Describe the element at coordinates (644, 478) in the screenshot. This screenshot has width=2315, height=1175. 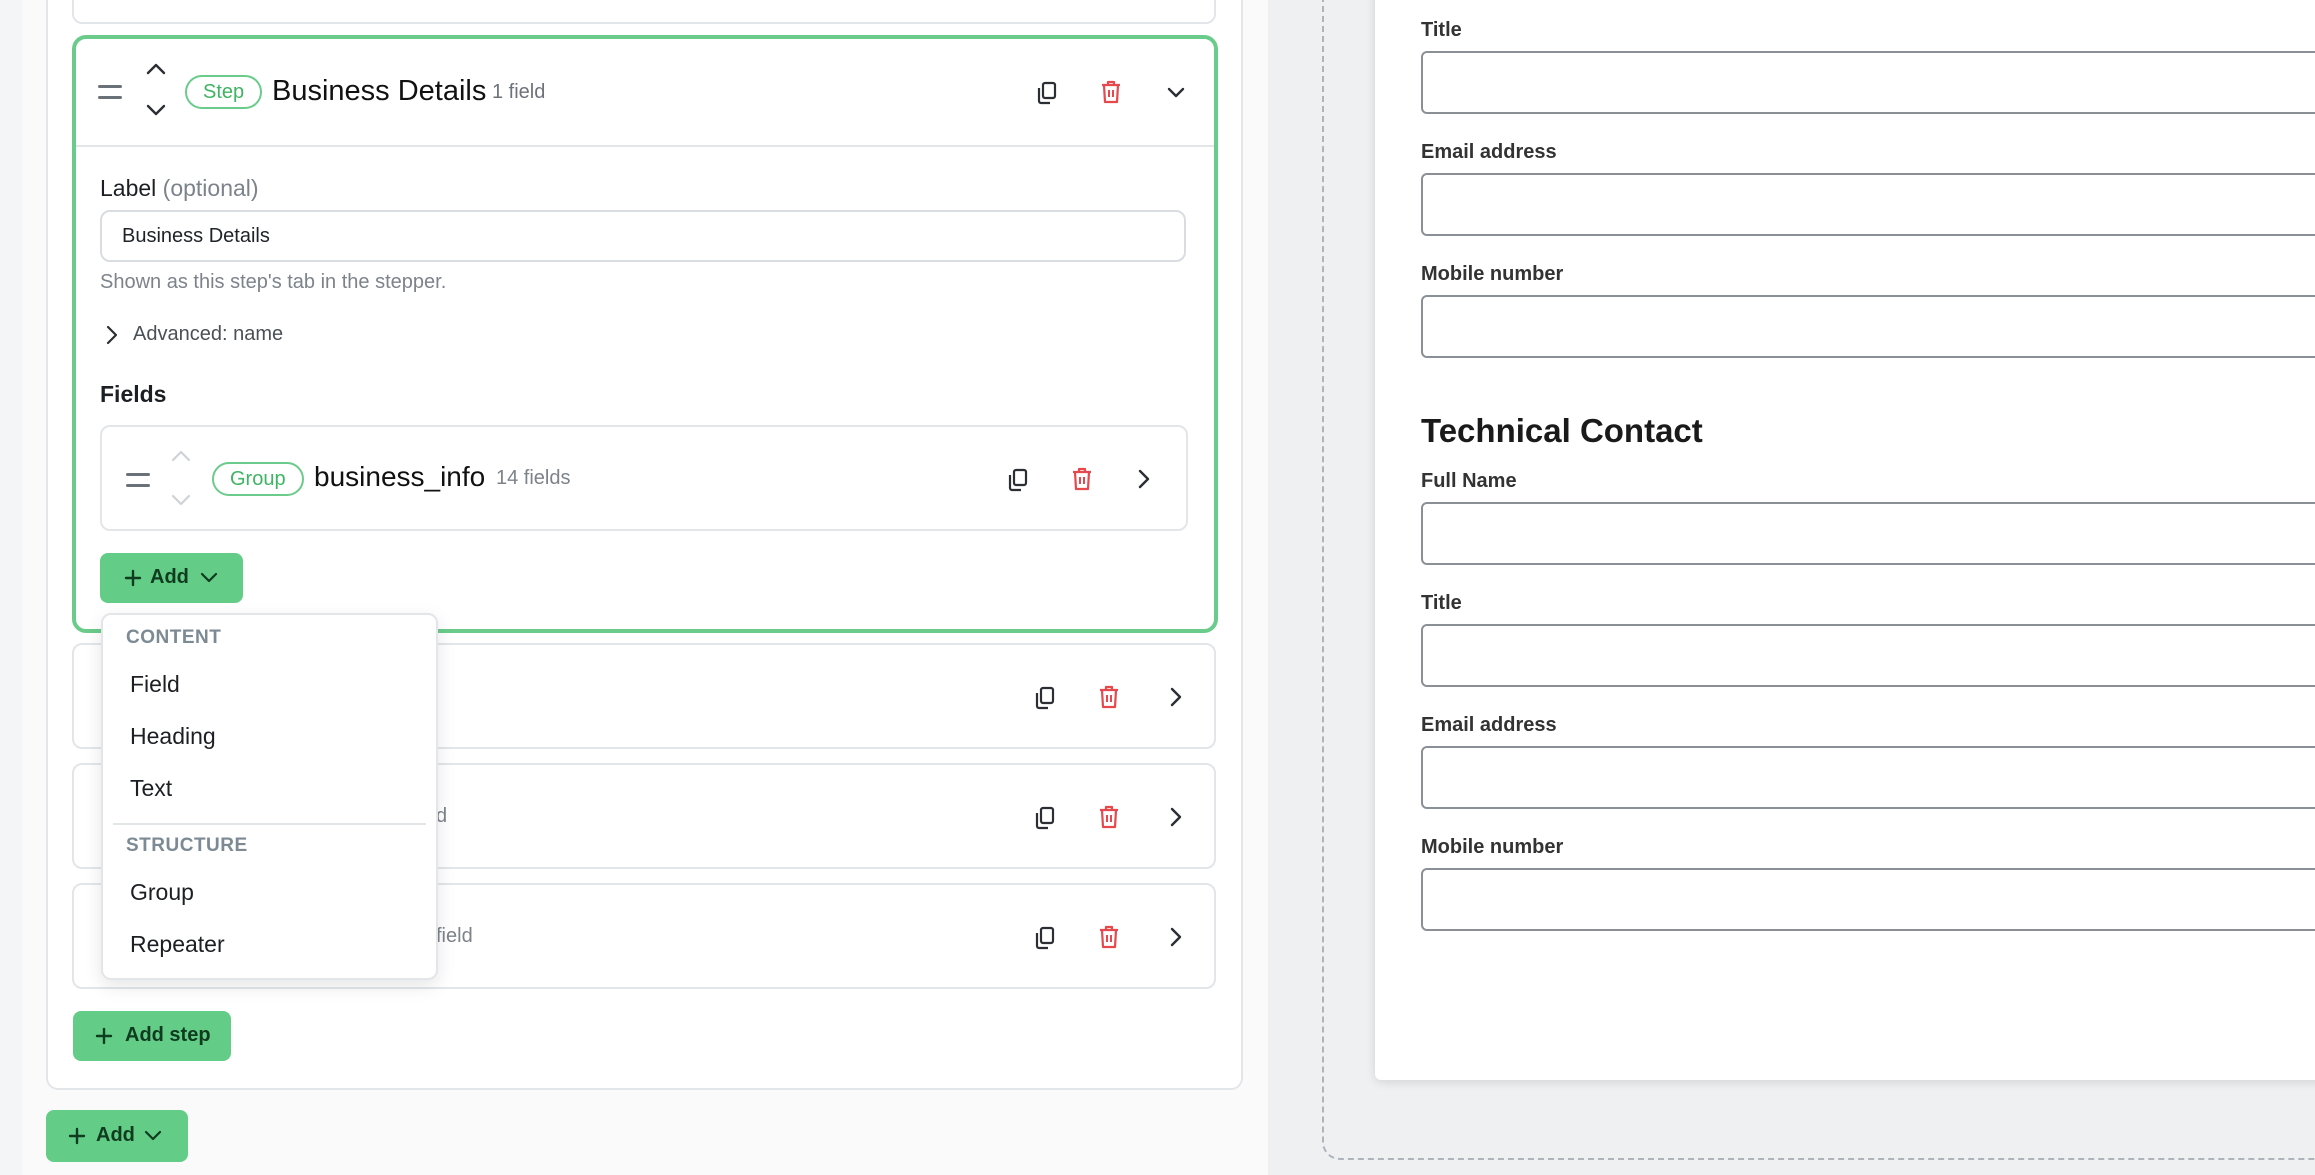
I see `group-field-card: Group business_info 14 fields` at that location.